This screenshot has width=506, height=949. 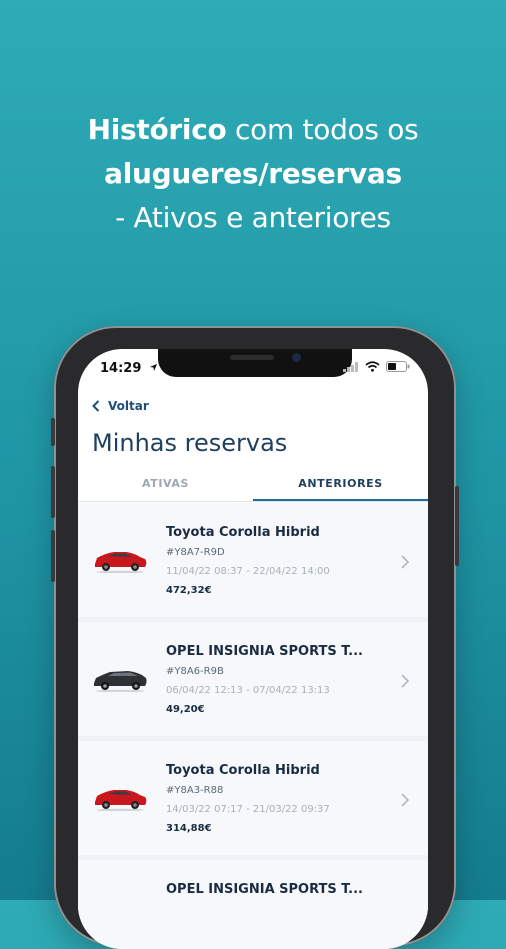 I want to click on speaker, so click(x=252, y=357).